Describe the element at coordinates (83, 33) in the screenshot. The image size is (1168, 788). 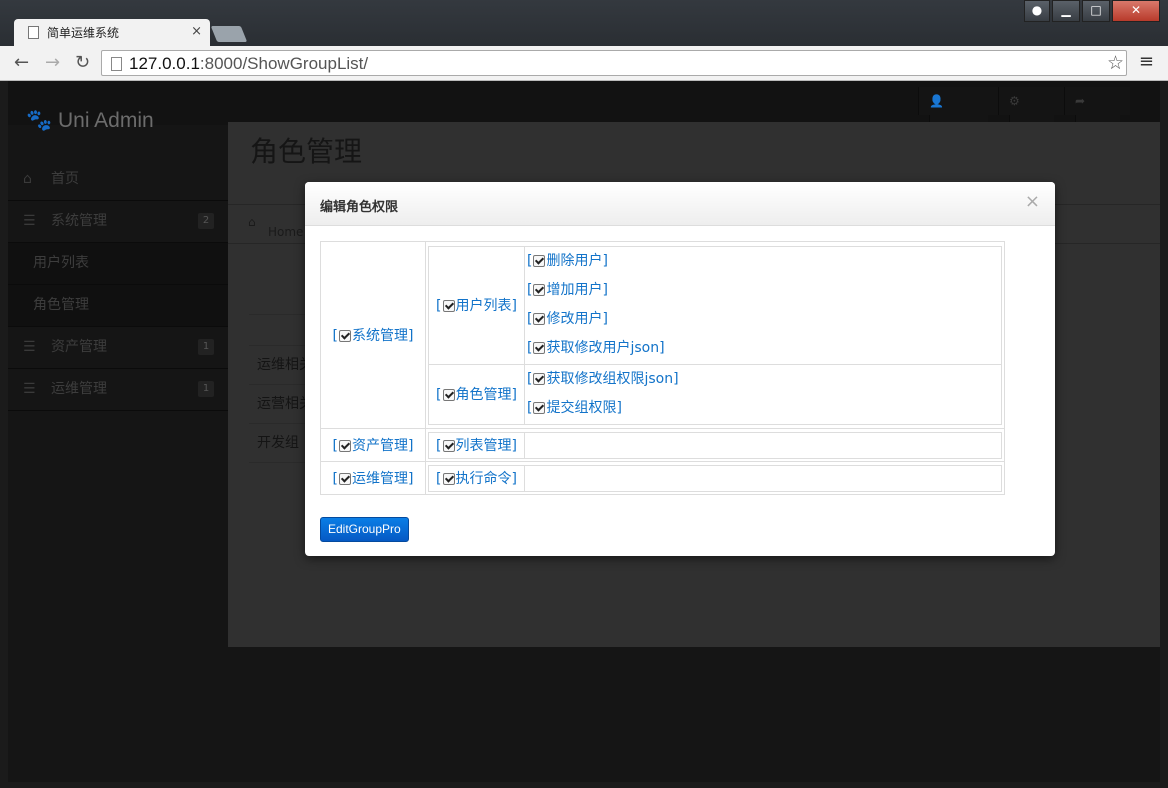
I see `tab-title: 简单运维系统` at that location.